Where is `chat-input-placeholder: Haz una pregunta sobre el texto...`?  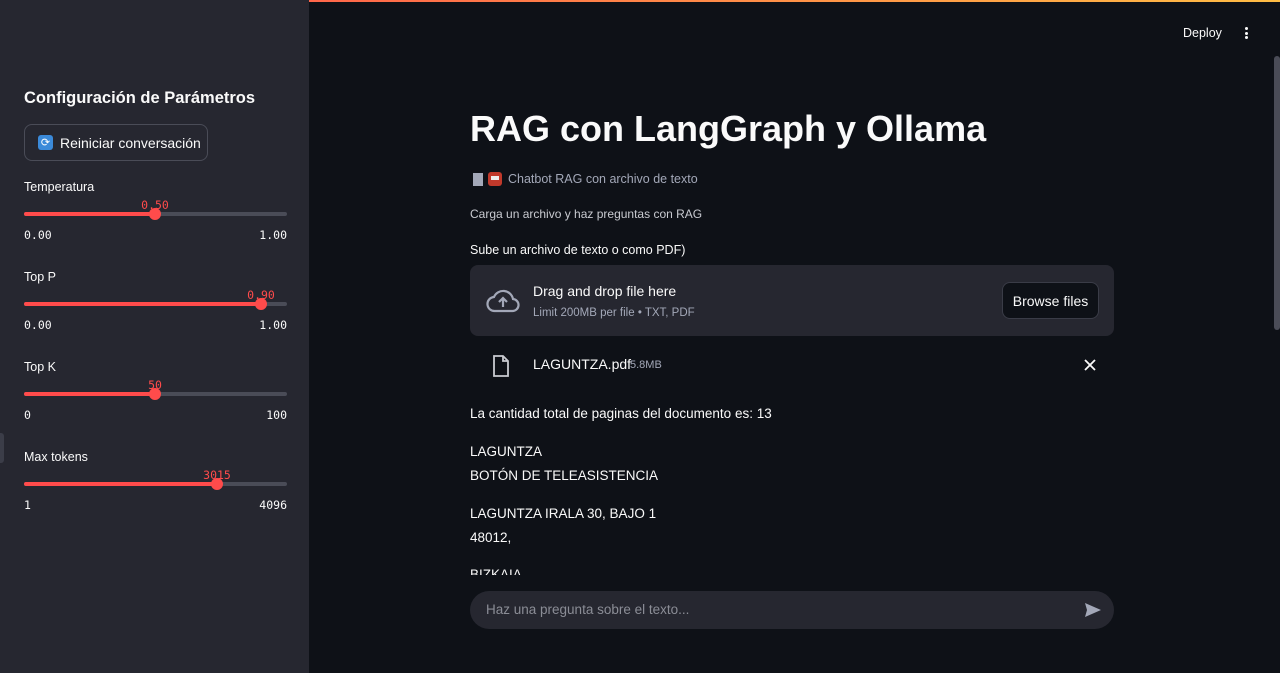
chat-input-placeholder: Haz una pregunta sobre el texto... is located at coordinates (588, 609).